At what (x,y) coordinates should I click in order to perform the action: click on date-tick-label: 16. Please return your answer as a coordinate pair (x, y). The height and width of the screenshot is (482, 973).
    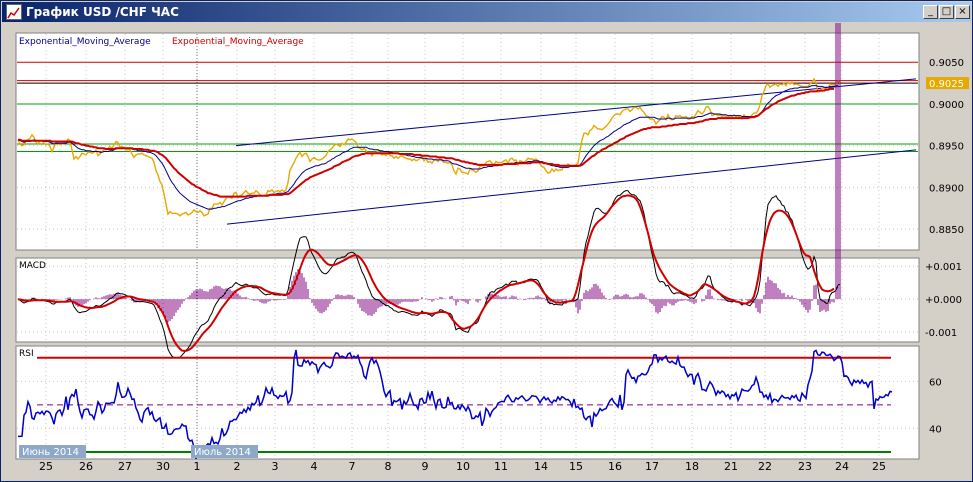
    Looking at the image, I should click on (615, 466).